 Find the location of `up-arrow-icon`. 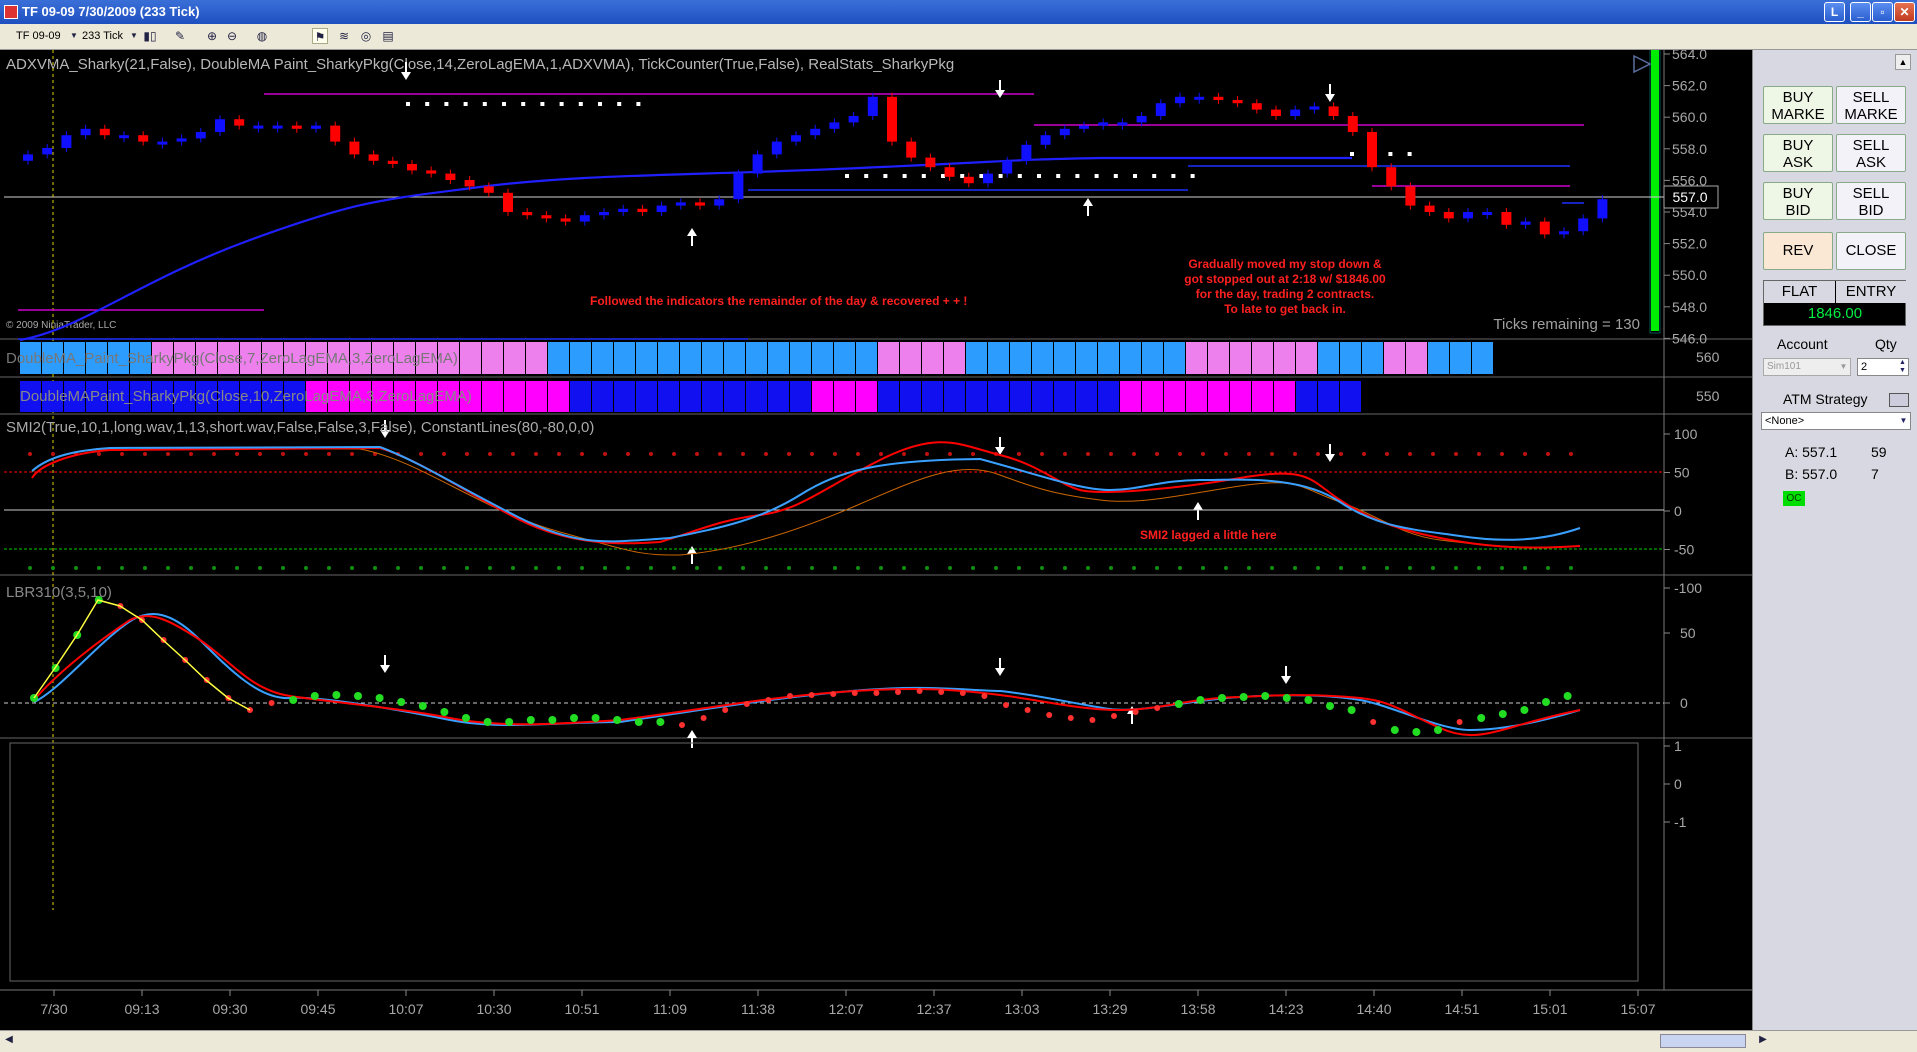

up-arrow-icon is located at coordinates (692, 739).